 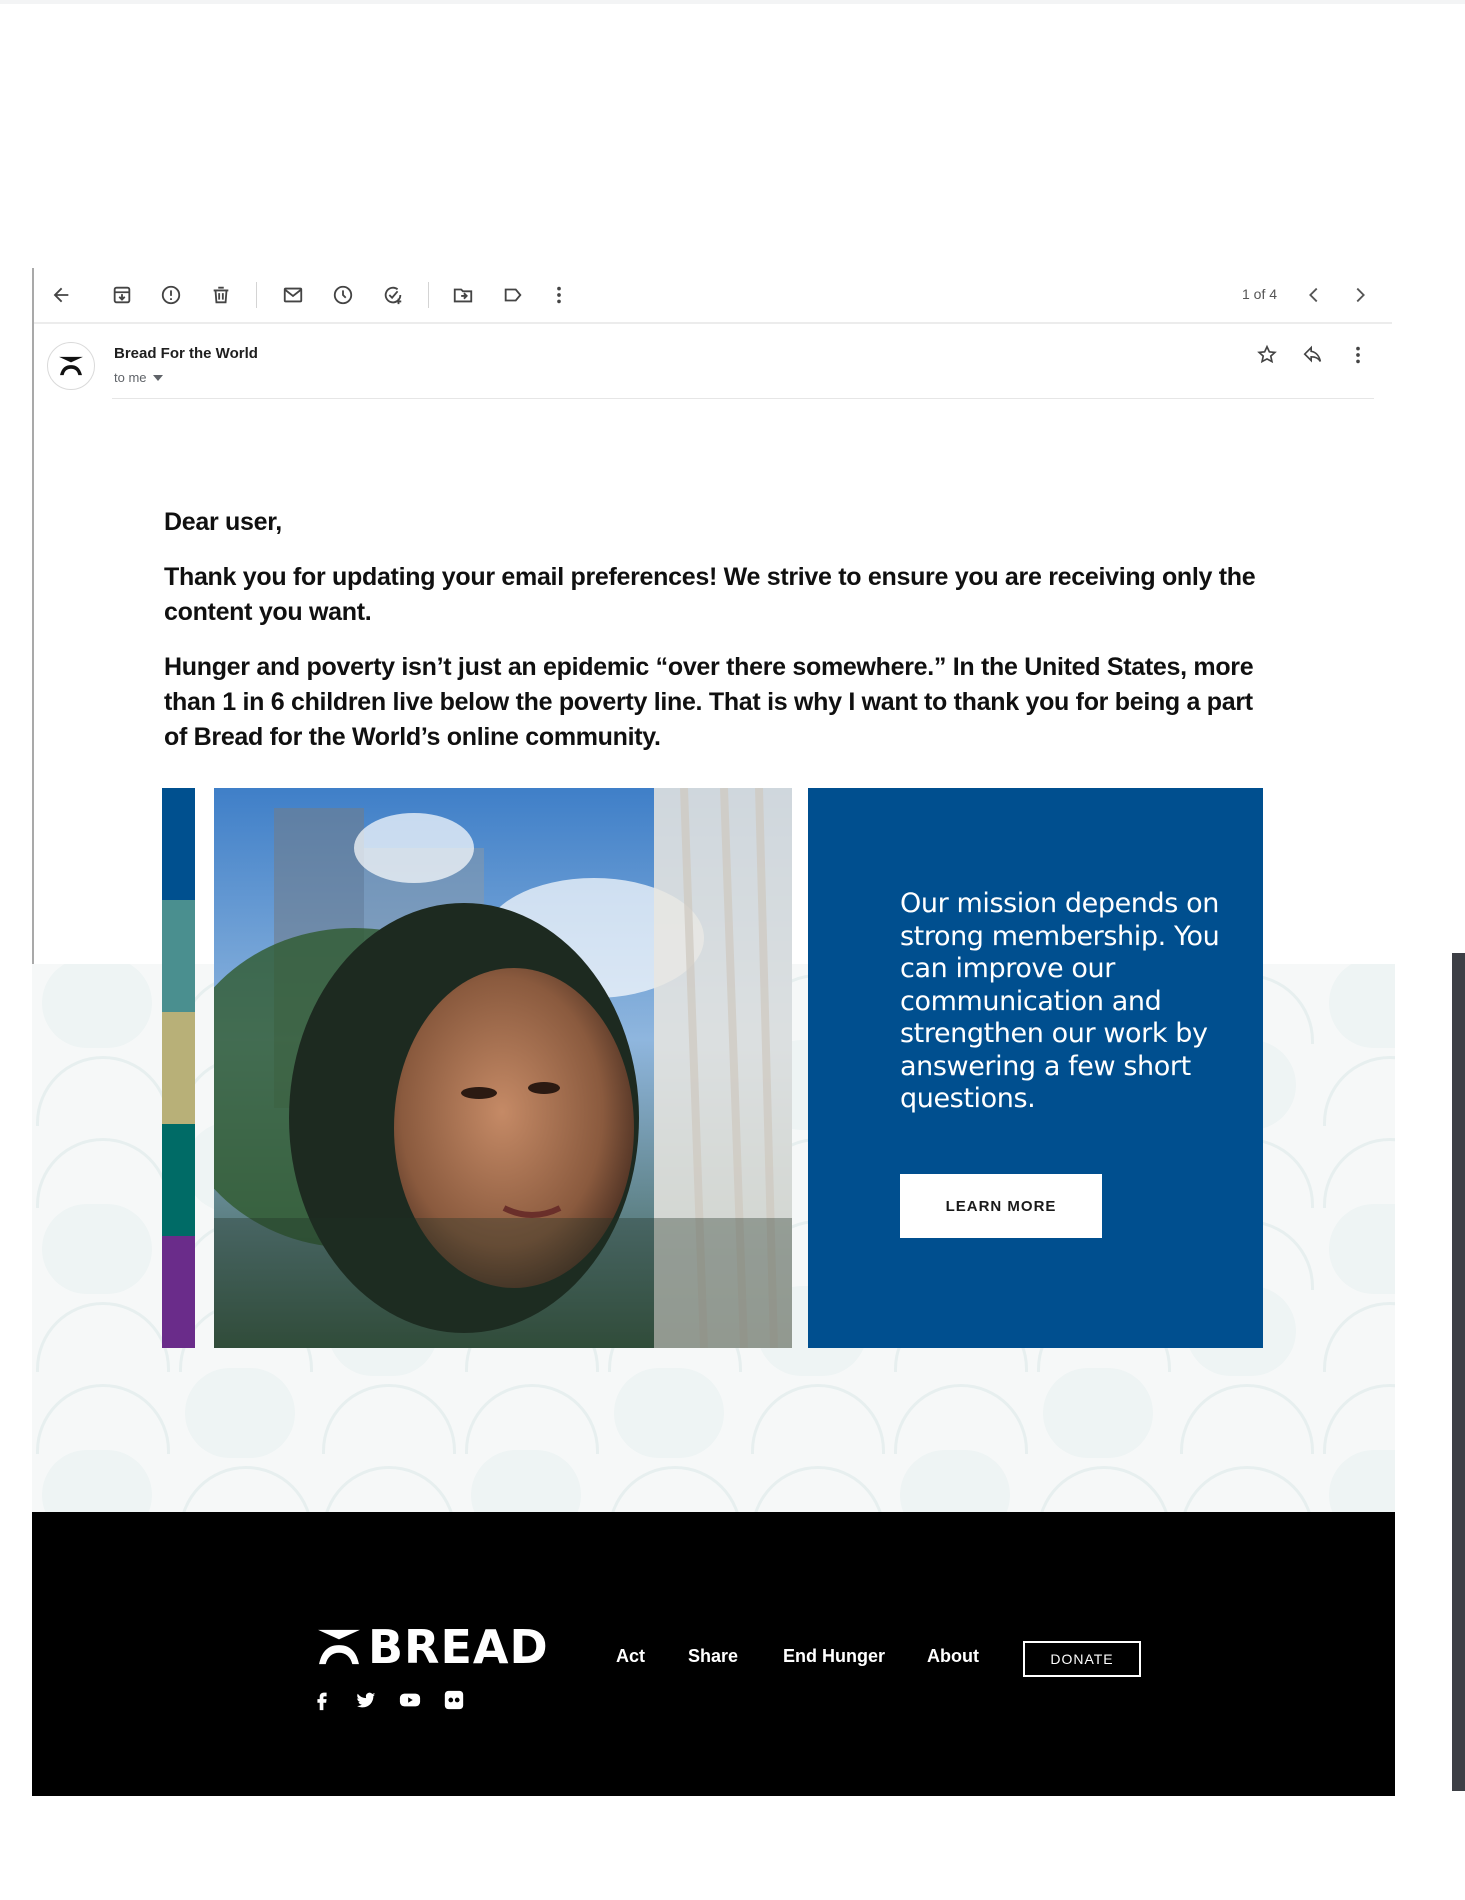 What do you see at coordinates (1267, 355) in the screenshot?
I see `star-icon` at bounding box center [1267, 355].